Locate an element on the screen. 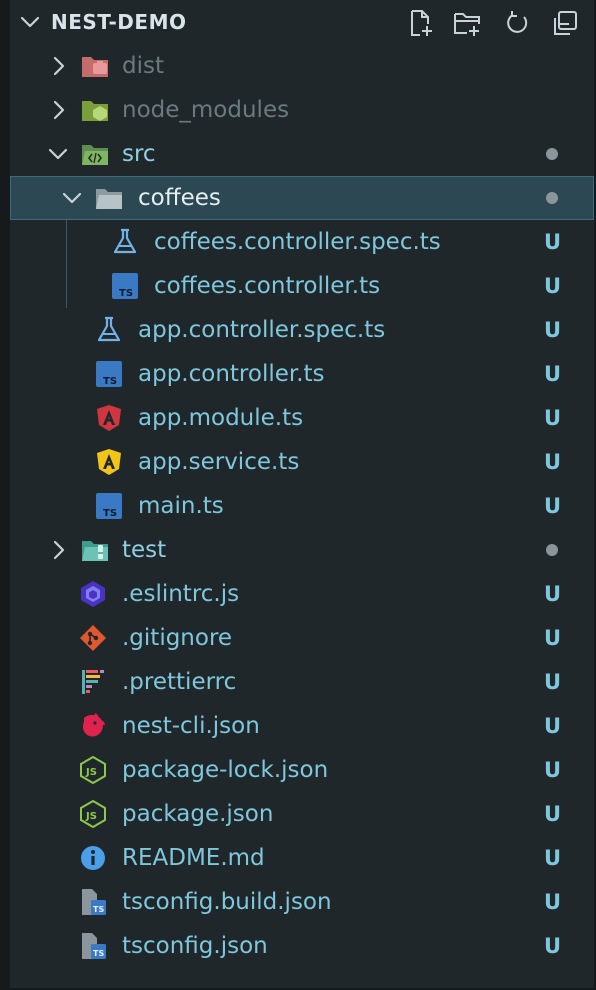 This screenshot has width=596, height=990. tree-item-dist: dist is located at coordinates (302, 66).